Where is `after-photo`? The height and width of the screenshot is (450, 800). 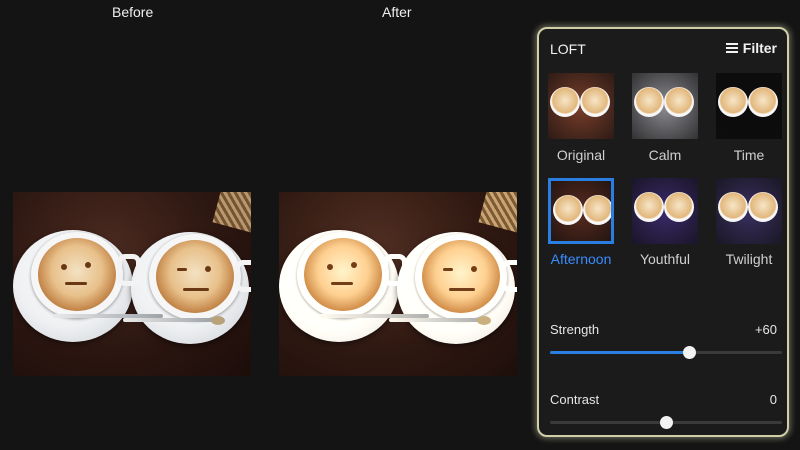 after-photo is located at coordinates (398, 284).